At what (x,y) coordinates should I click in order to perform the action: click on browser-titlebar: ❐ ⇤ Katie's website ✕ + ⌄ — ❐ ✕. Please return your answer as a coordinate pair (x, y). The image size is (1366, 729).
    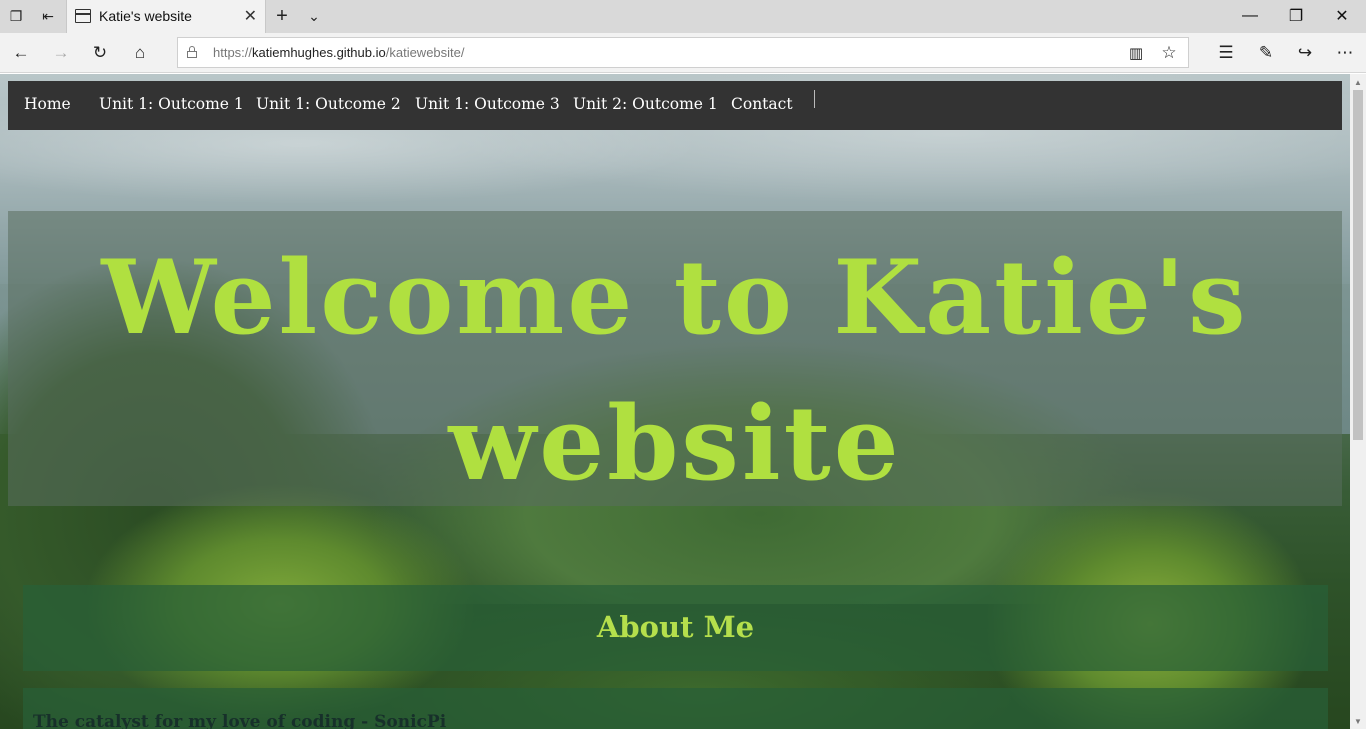
    Looking at the image, I should click on (683, 16).